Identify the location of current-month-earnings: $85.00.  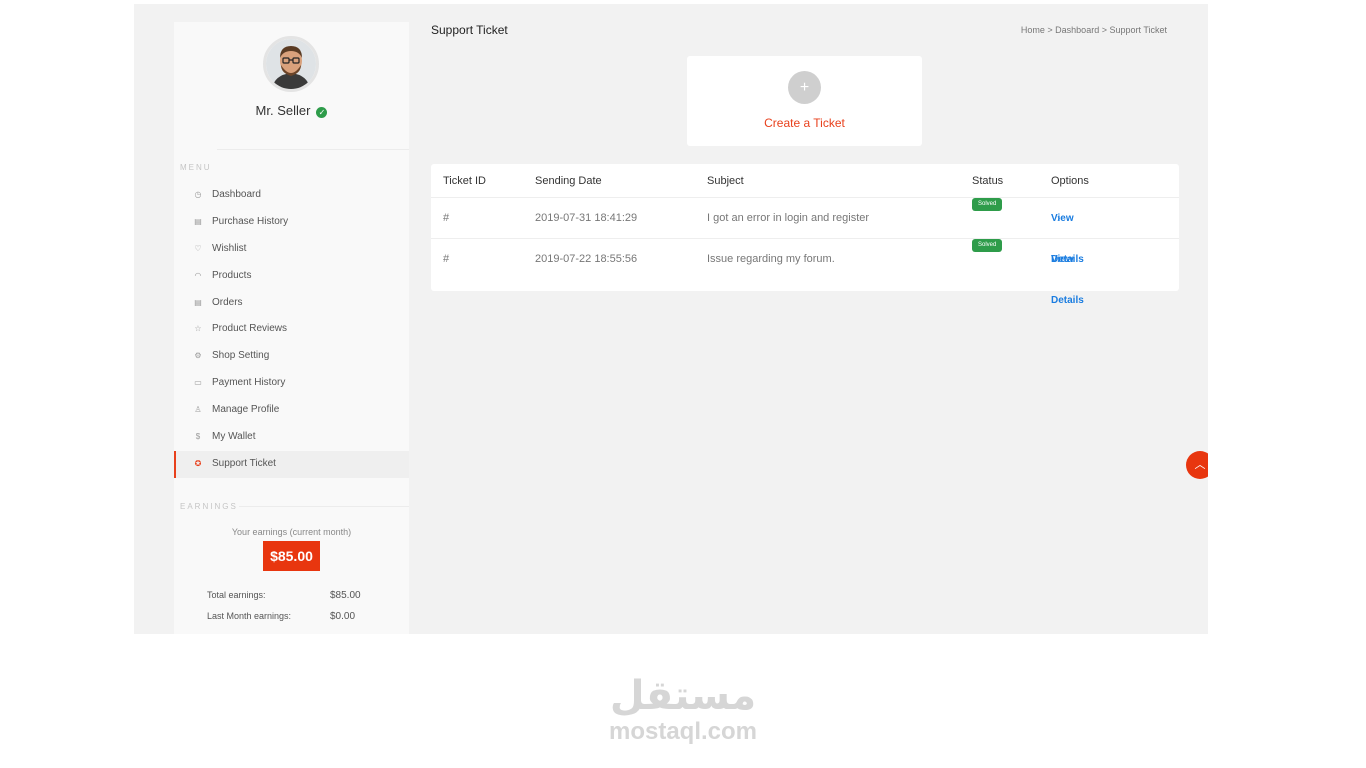
(291, 556).